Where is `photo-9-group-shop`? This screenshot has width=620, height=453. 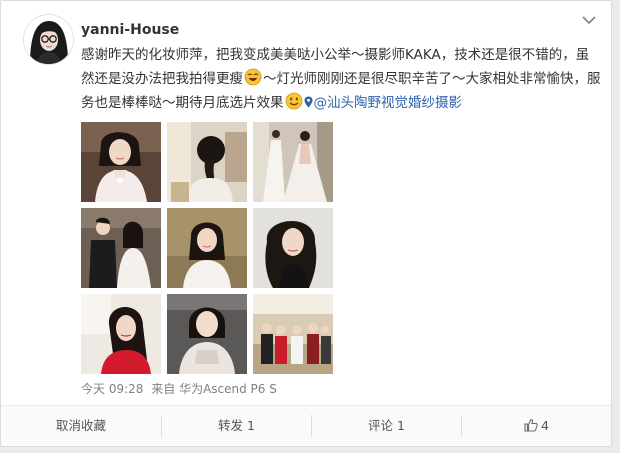
photo-9-group-shop is located at coordinates (293, 334).